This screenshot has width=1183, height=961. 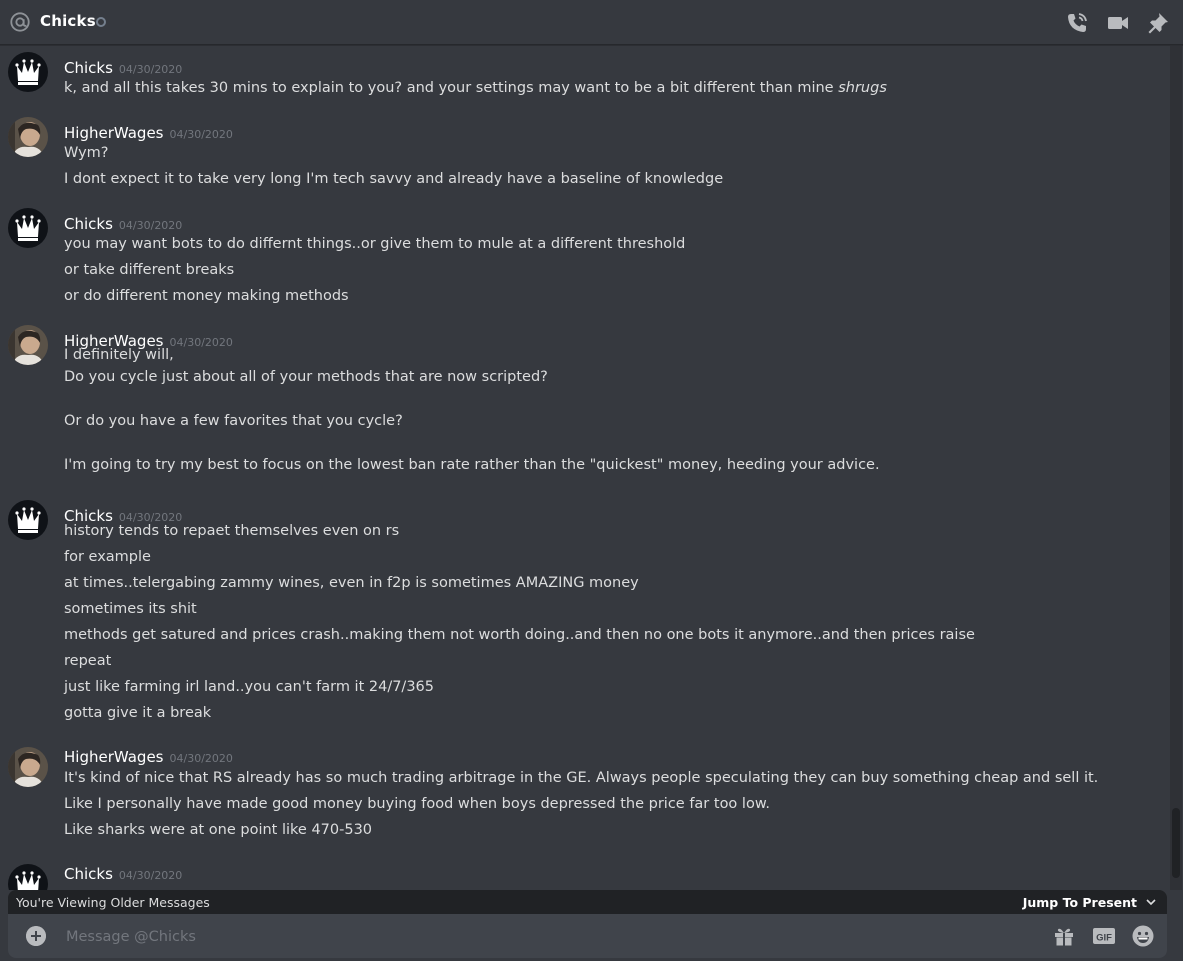 What do you see at coordinates (516, 937) in the screenshot?
I see `message-input` at bounding box center [516, 937].